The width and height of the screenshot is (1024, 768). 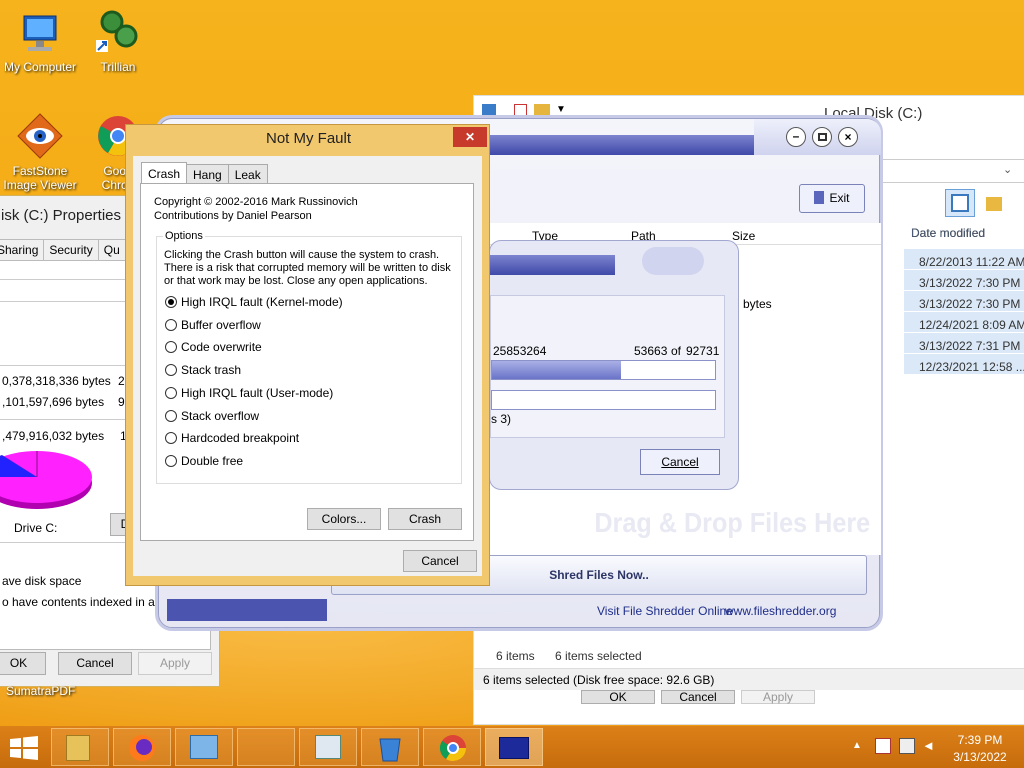 What do you see at coordinates (221, 347) in the screenshot?
I see `option-label: Code overwrite` at bounding box center [221, 347].